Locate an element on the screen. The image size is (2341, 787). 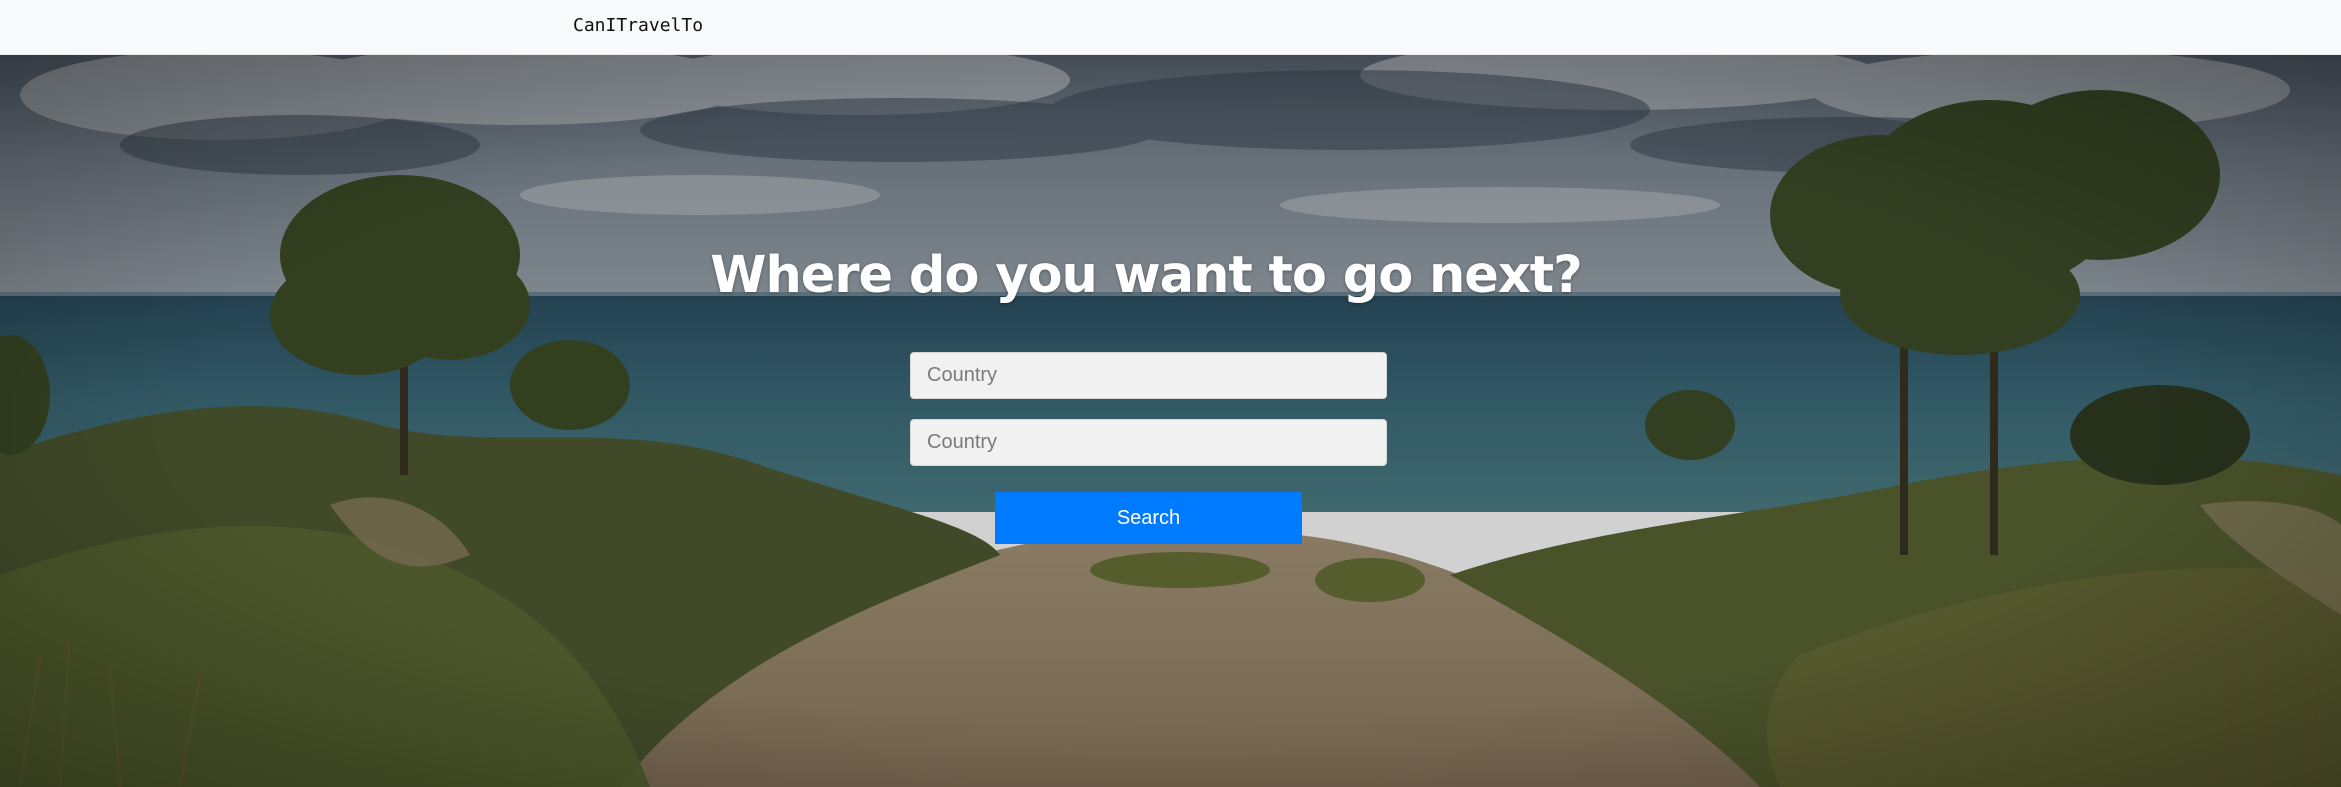
navbar: CanITravelTo is located at coordinates (1170, 27).